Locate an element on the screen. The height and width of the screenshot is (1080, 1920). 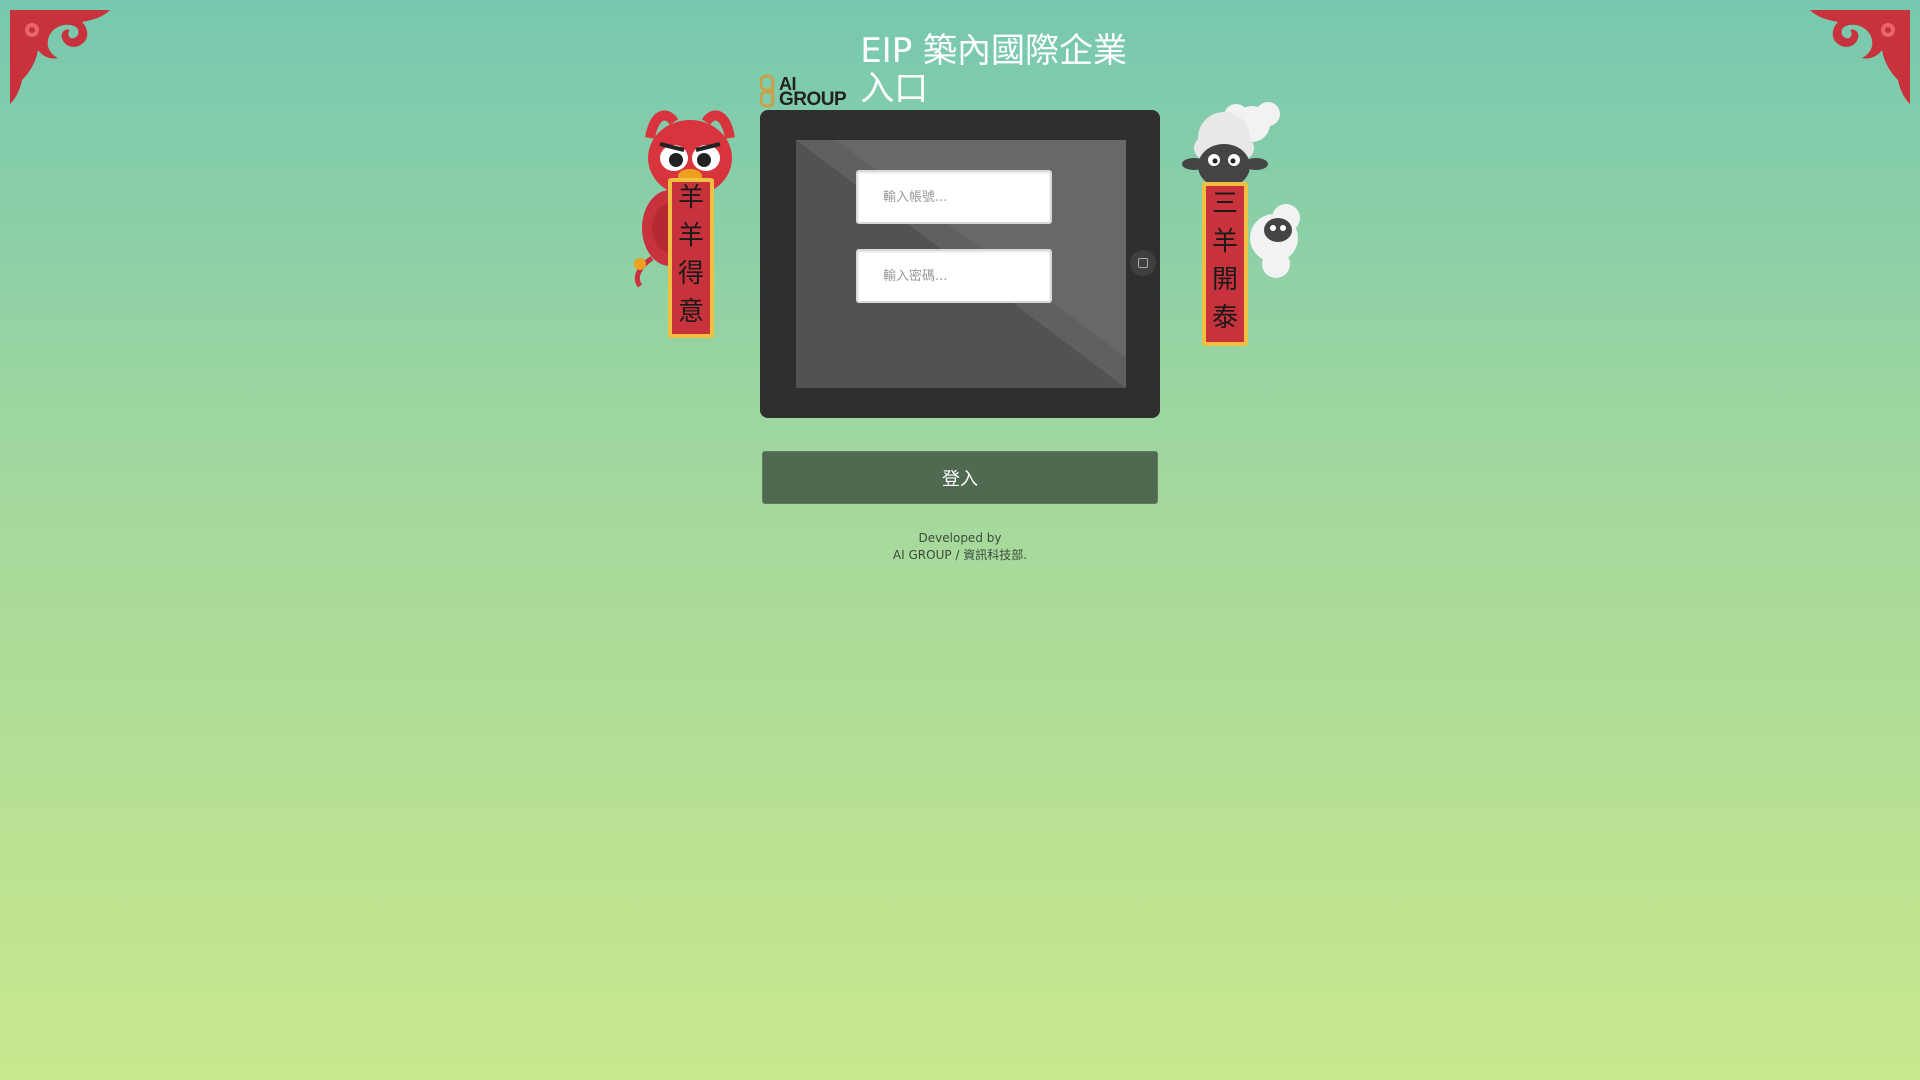
footer-credits: Developed by AI GROUP / 資訊科技部. is located at coordinates (960, 547).